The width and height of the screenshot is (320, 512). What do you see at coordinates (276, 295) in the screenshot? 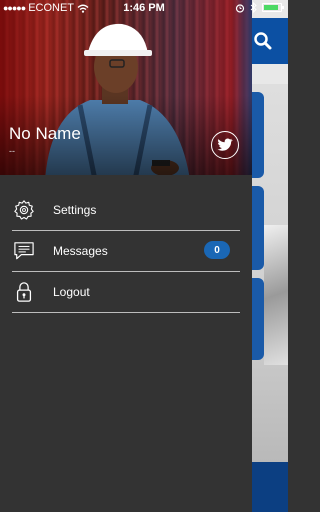
I see `content-image` at bounding box center [276, 295].